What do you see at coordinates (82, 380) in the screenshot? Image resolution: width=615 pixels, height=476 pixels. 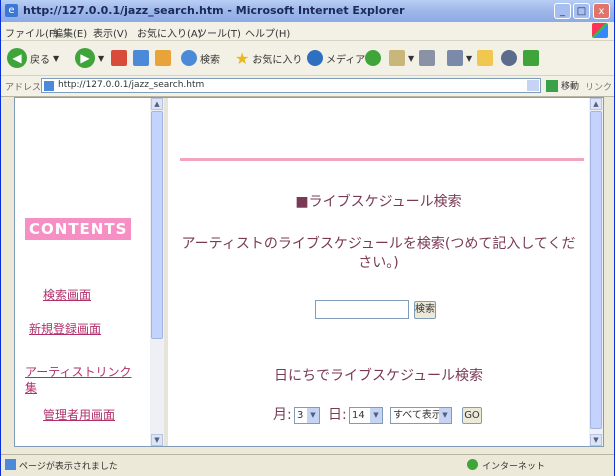 I see `nav-link-artist-links: アーティストリンク集` at bounding box center [82, 380].